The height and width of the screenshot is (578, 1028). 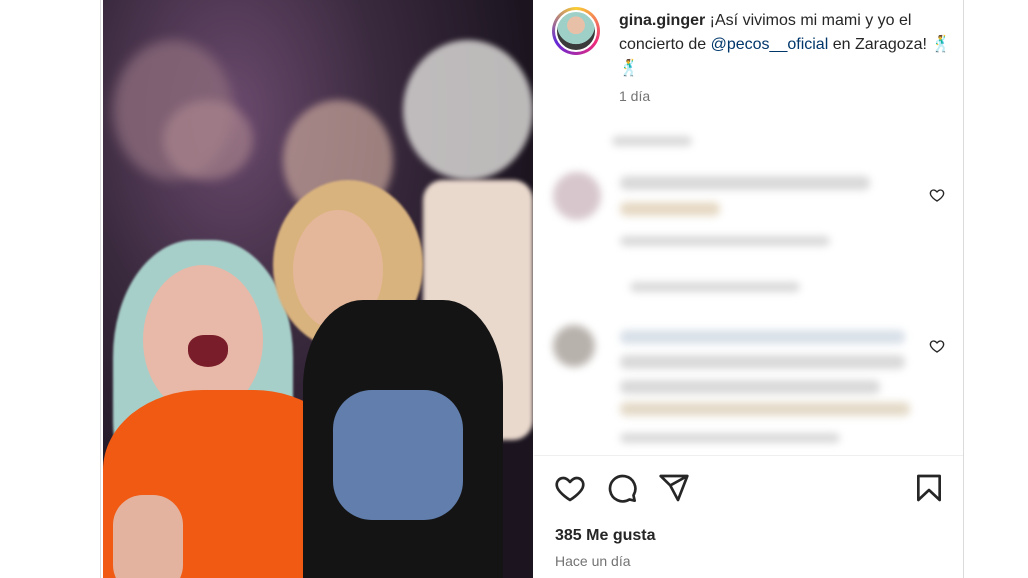 I want to click on username-link: gina.ginger, so click(x=662, y=20).